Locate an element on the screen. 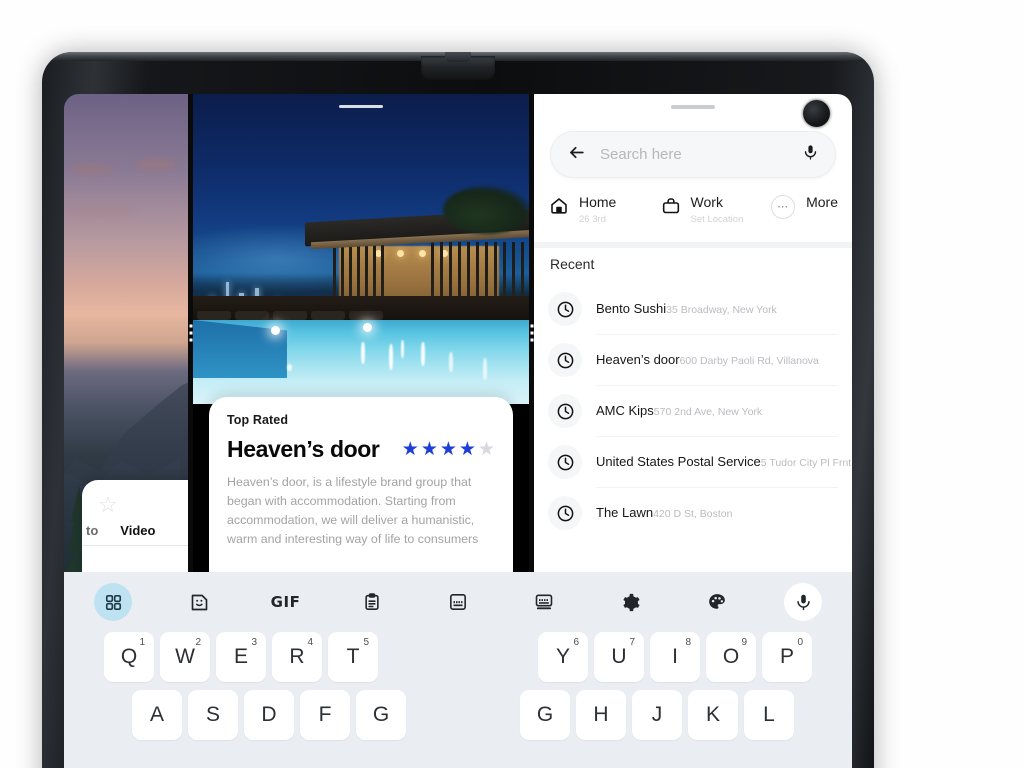 The image size is (1024, 768). gif-icon: GIF is located at coordinates (286, 602).